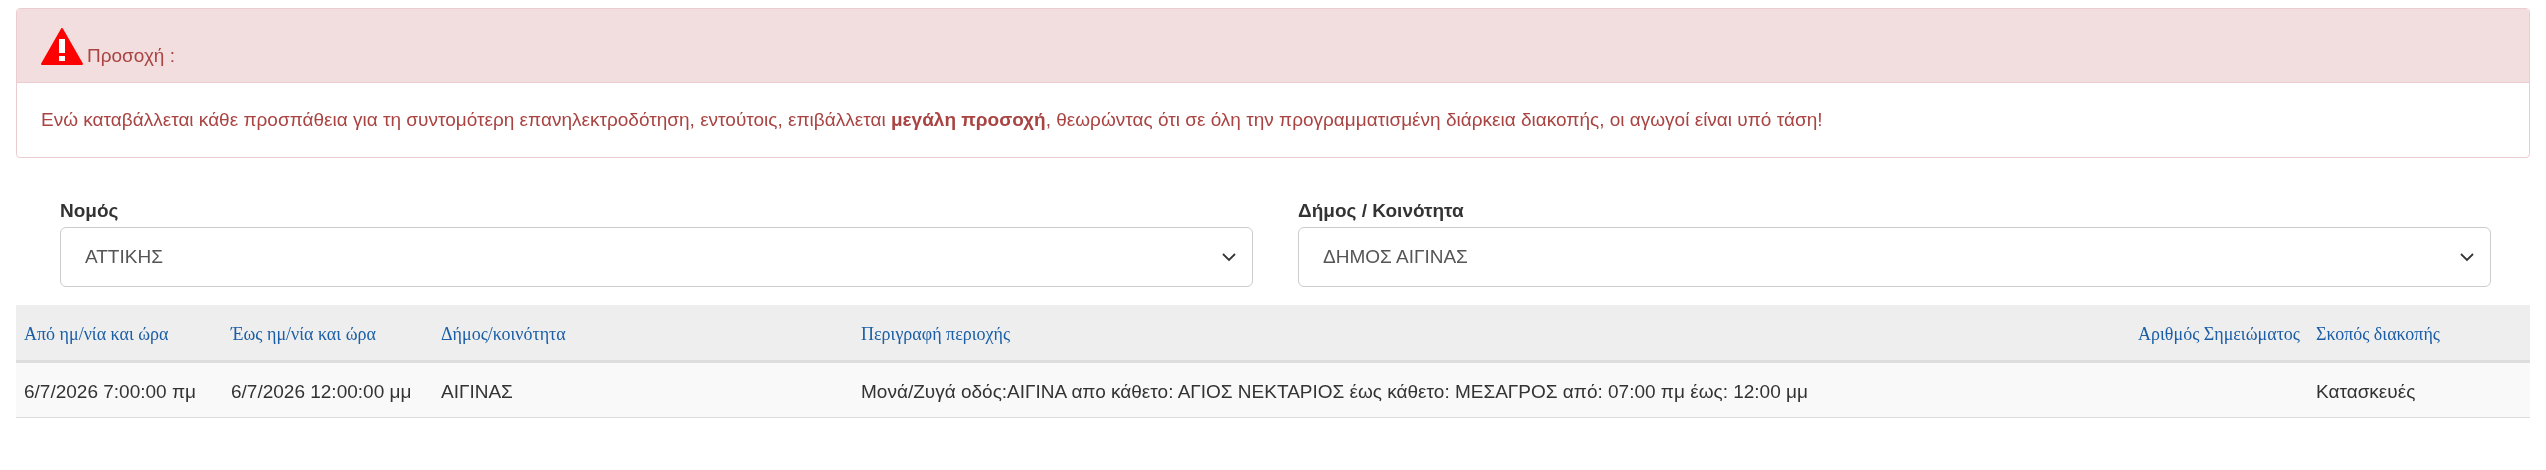  What do you see at coordinates (643, 333) in the screenshot?
I see `column-header: Δήμος/κοινότητα` at bounding box center [643, 333].